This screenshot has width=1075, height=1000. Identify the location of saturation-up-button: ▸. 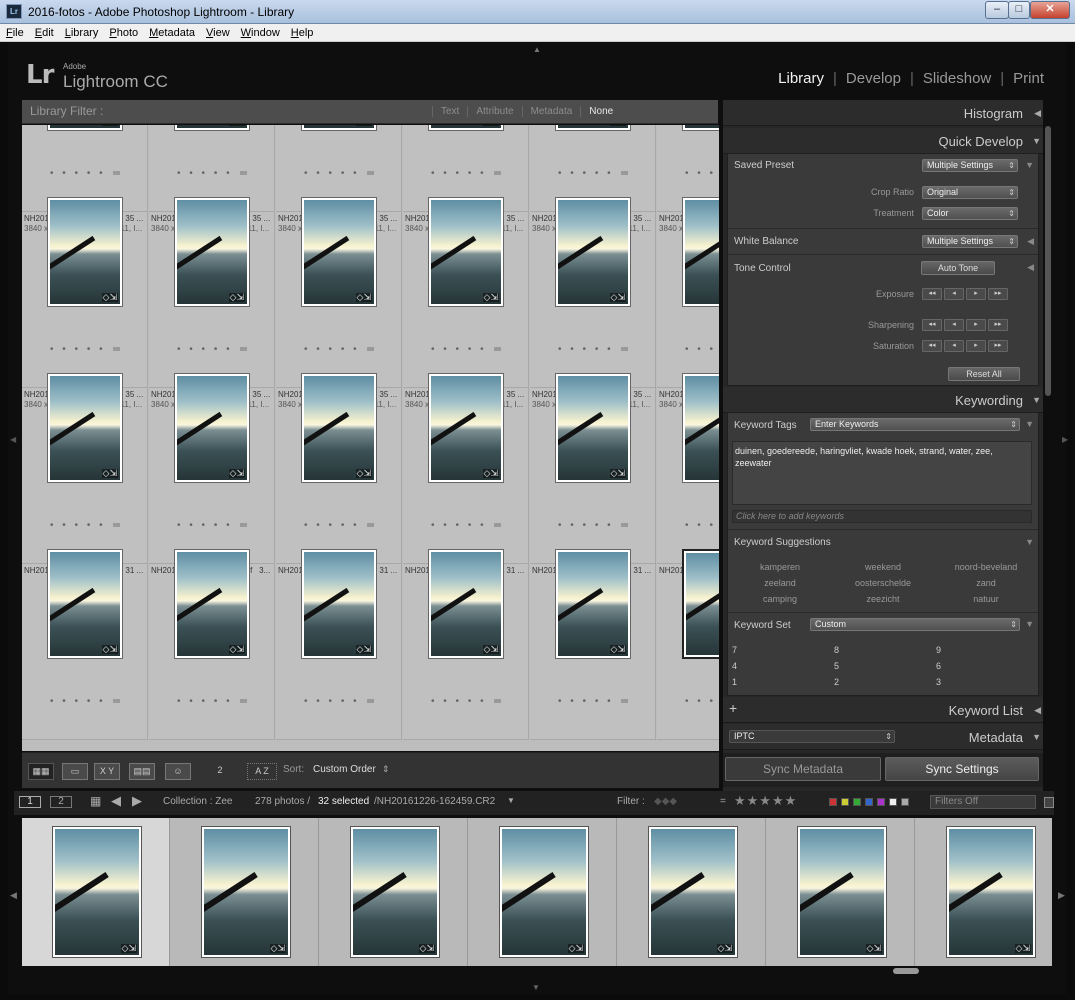
(976, 346).